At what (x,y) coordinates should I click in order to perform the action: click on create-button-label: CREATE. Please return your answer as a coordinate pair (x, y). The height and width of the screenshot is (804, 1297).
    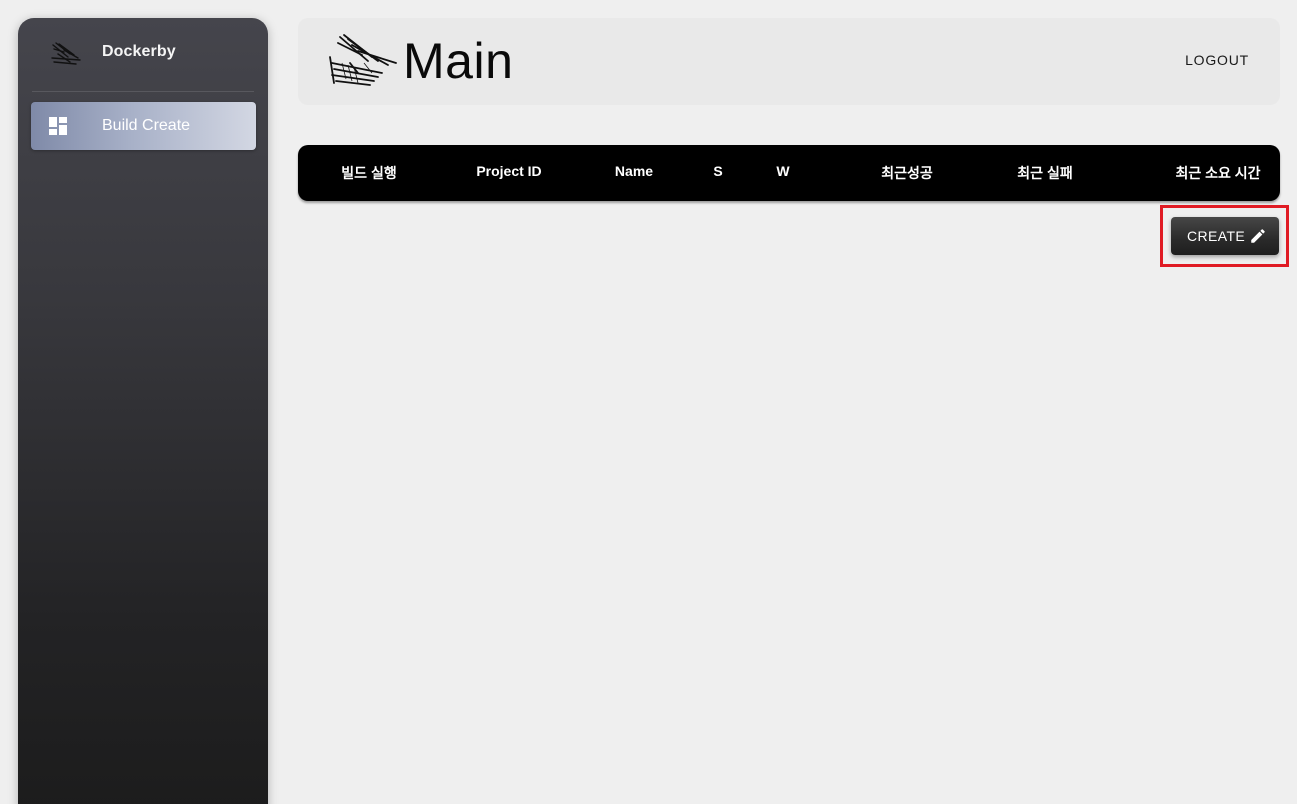
    Looking at the image, I should click on (1216, 236).